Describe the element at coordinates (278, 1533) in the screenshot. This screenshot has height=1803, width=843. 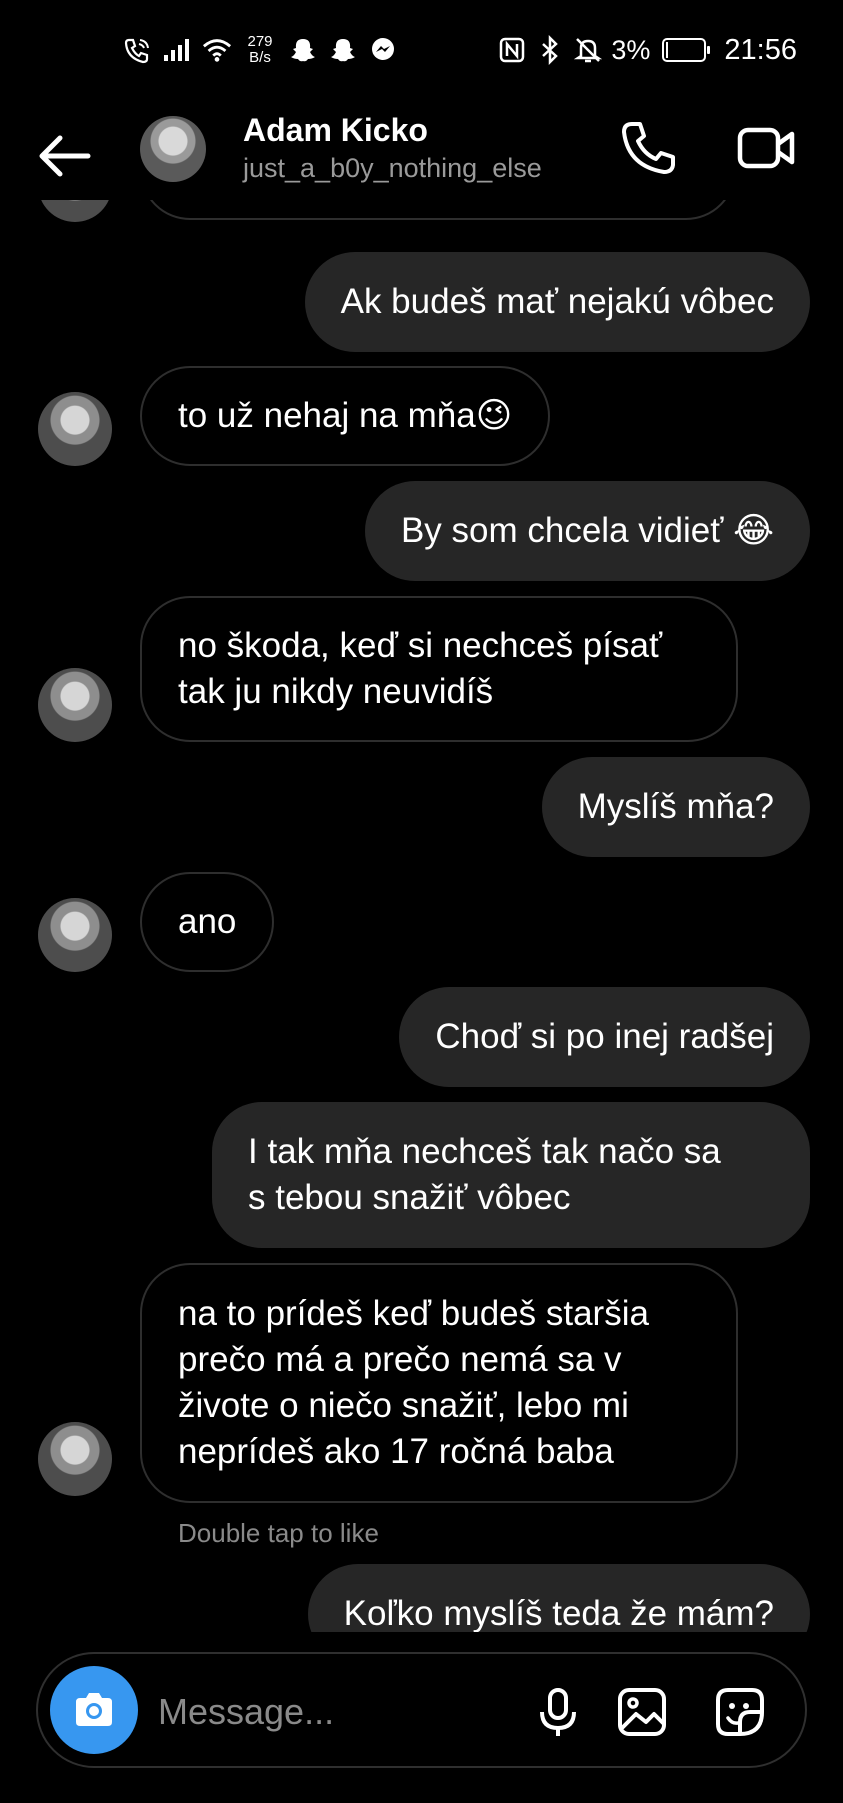
I see `double-tap-hint: Double tap to like` at that location.